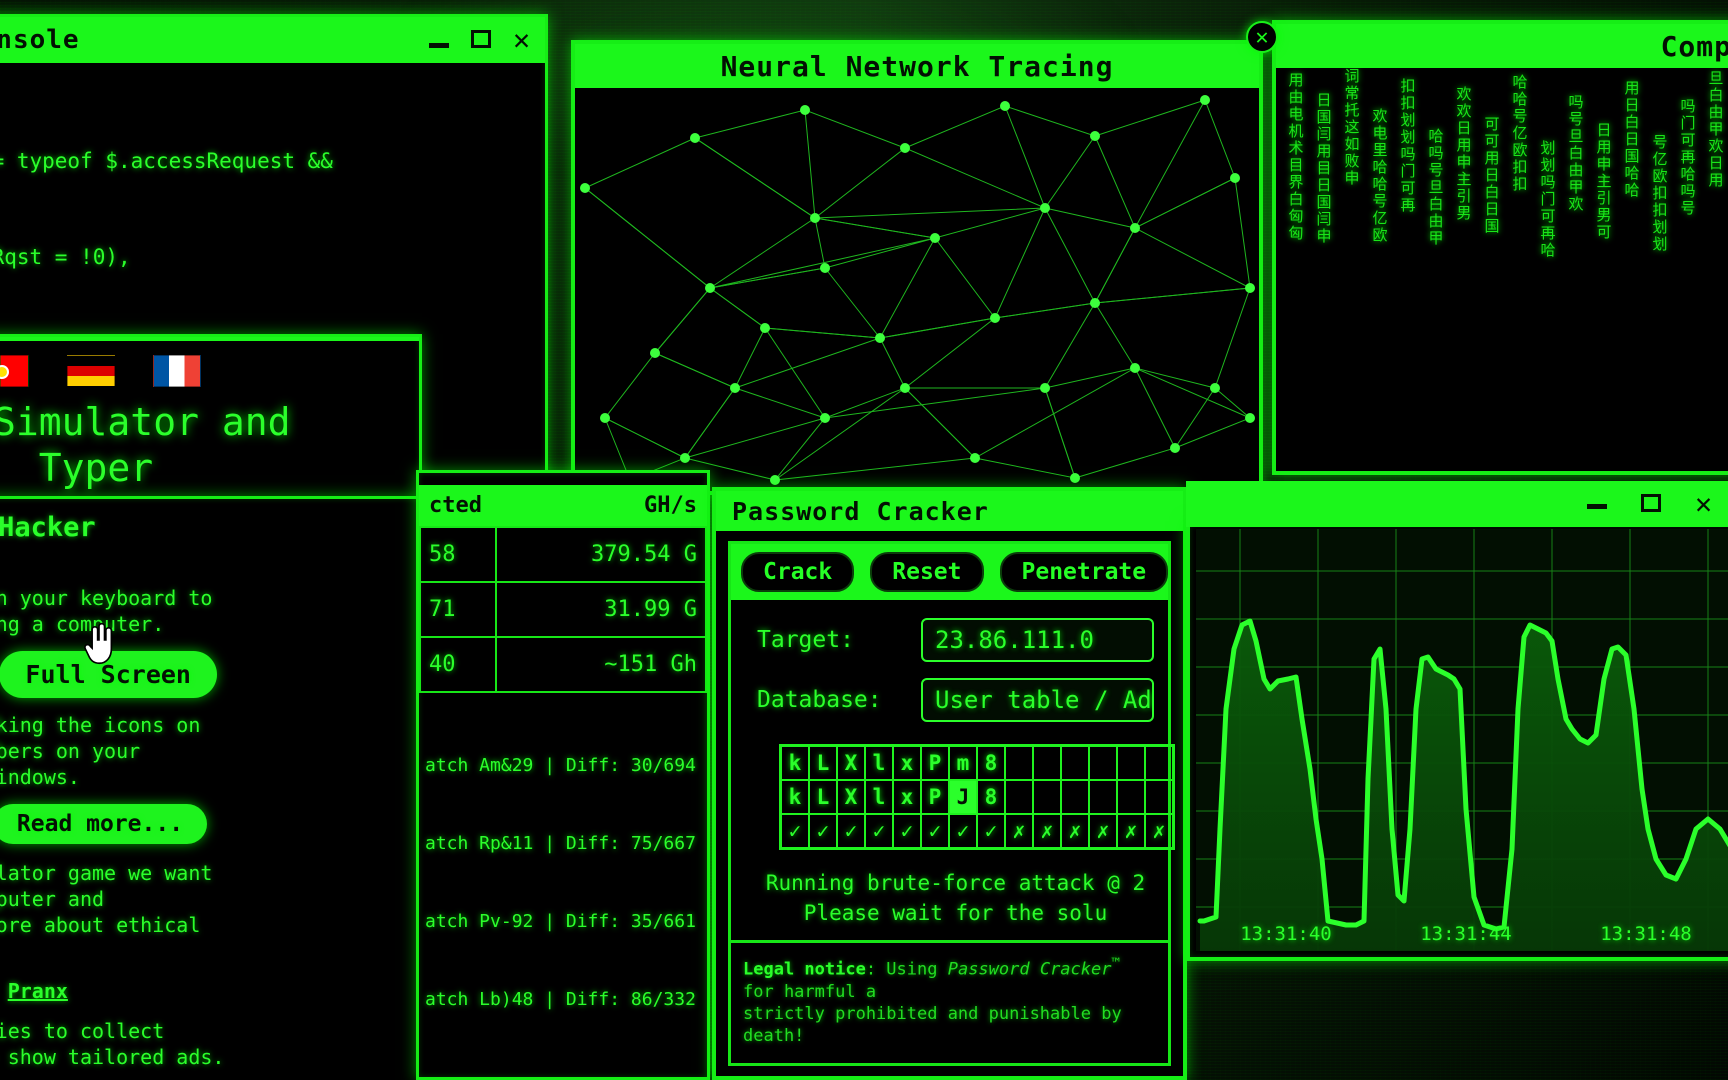  Describe the element at coordinates (458, 609) in the screenshot. I see `mining-cell-left: 71` at that location.